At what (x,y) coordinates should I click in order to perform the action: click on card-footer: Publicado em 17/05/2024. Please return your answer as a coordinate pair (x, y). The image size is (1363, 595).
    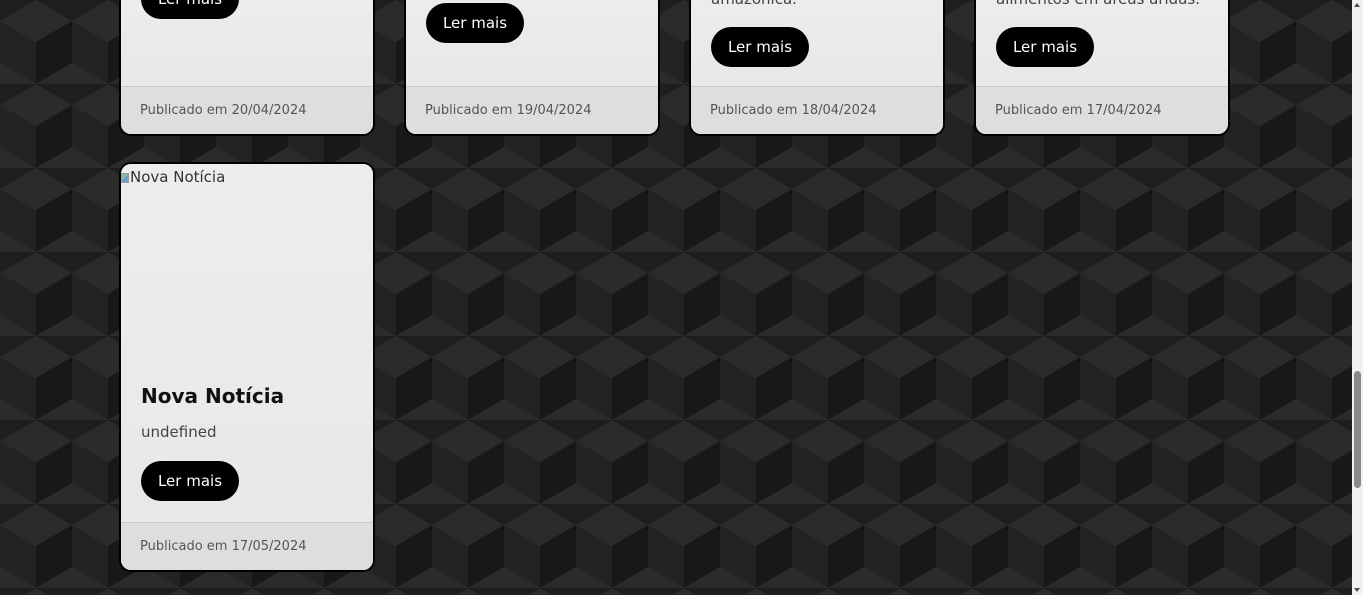
    Looking at the image, I should click on (247, 546).